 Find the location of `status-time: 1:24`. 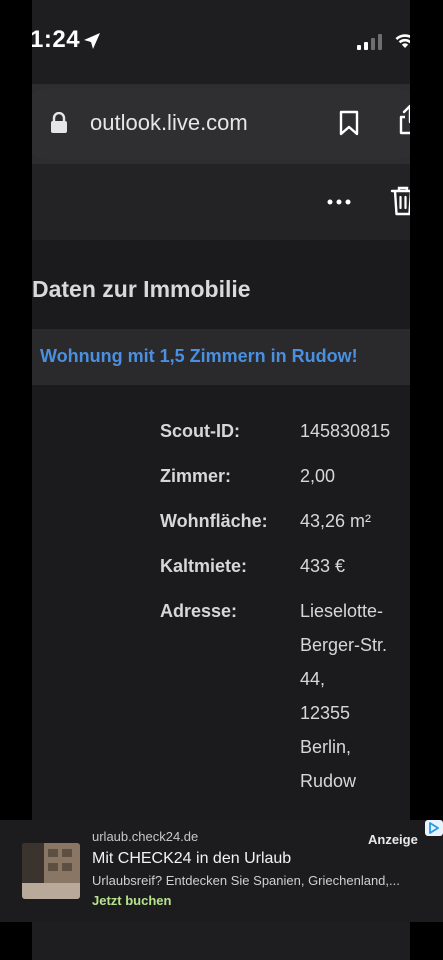

status-time: 1:24 is located at coordinates (56, 39).